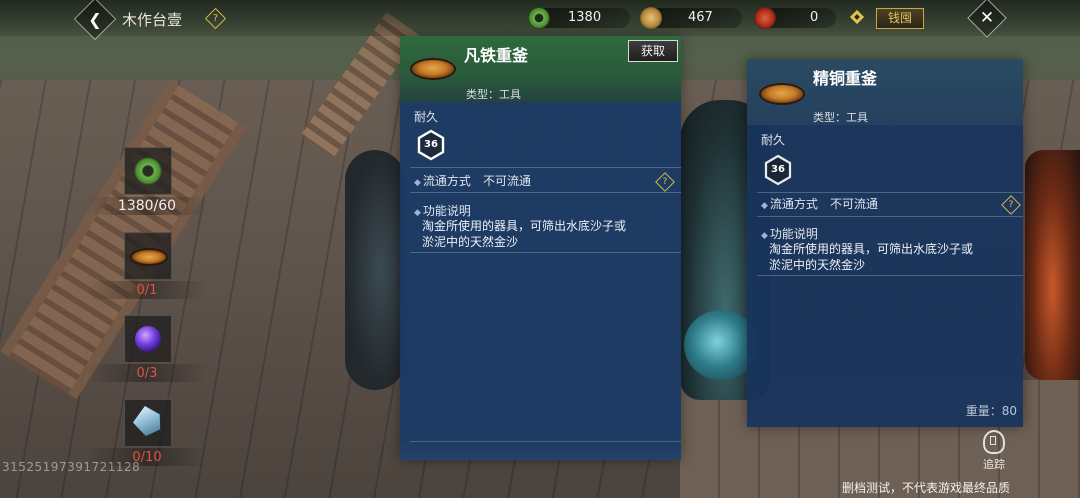  What do you see at coordinates (994, 464) in the screenshot?
I see `trace-label: 追踪` at bounding box center [994, 464].